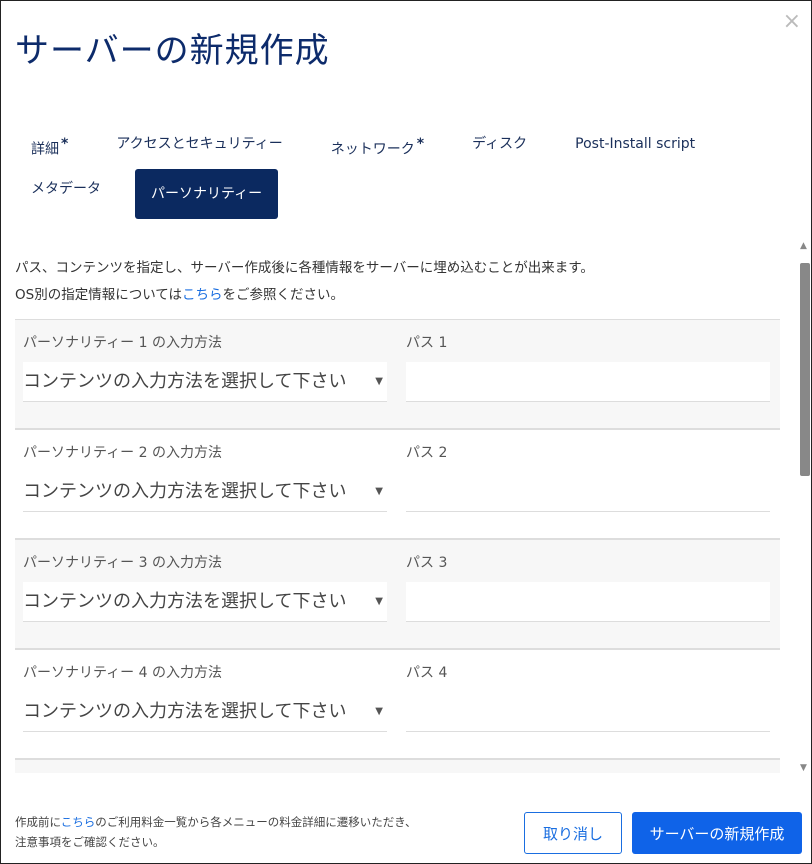 The image size is (812, 864). What do you see at coordinates (78, 822) in the screenshot?
I see `pricing-link: こちら` at bounding box center [78, 822].